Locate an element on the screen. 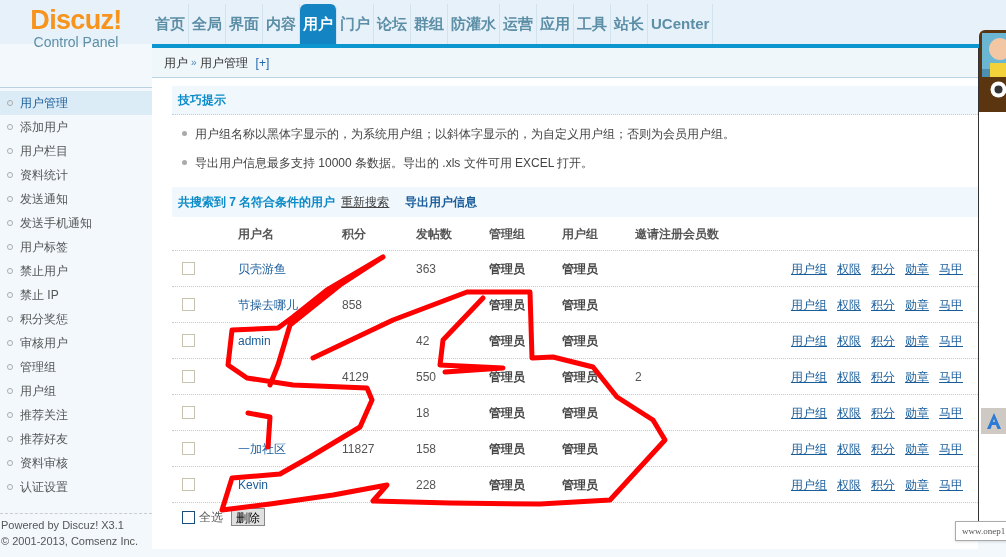 The height and width of the screenshot is (557, 1006). sidebar-item: 审核用户 is located at coordinates (76, 343).